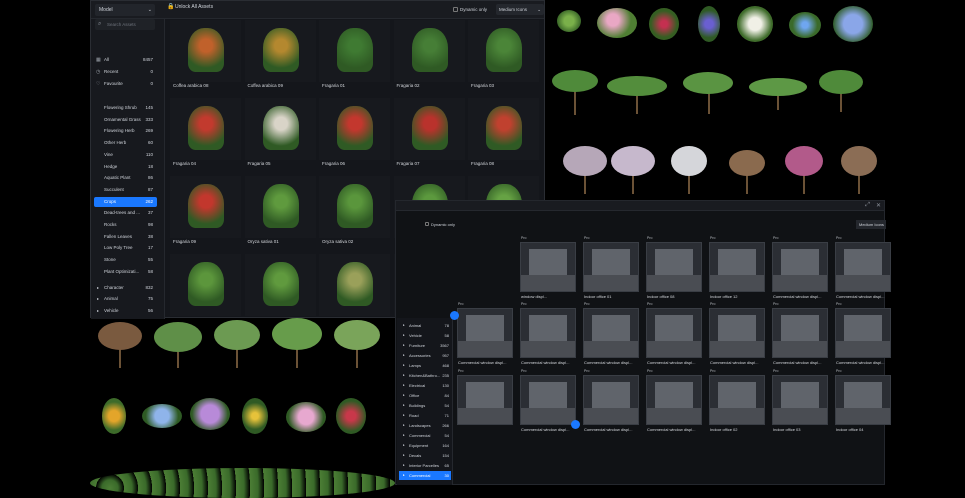 This screenshot has width=965, height=498. I want to click on sidebar-category-item: Succulent 87, so click(125, 190).